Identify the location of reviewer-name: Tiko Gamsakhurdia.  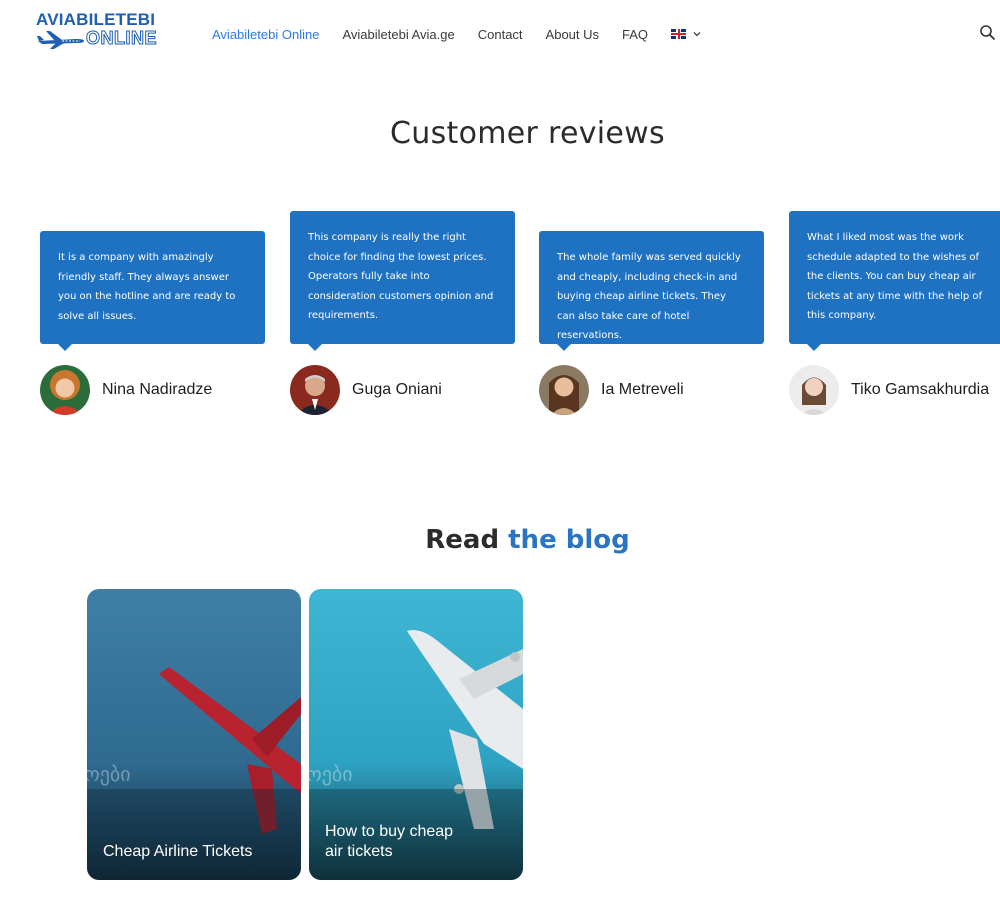
(920, 389).